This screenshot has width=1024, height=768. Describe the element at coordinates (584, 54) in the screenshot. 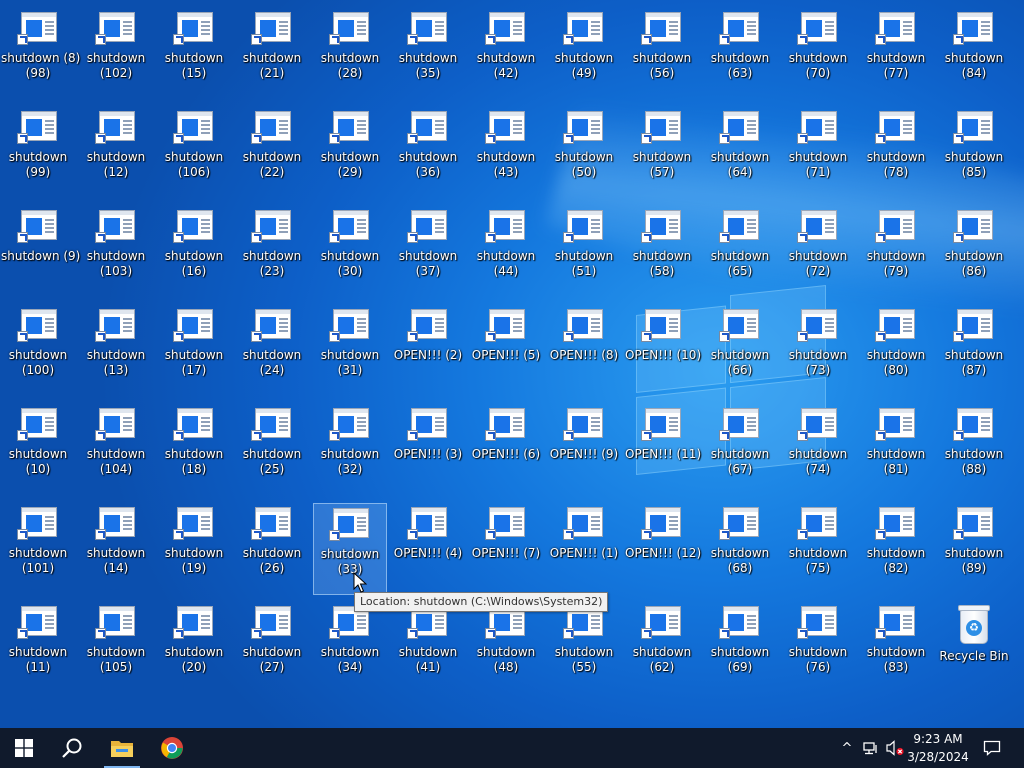

I see `desktop-shortcut: shutdown (49)` at that location.